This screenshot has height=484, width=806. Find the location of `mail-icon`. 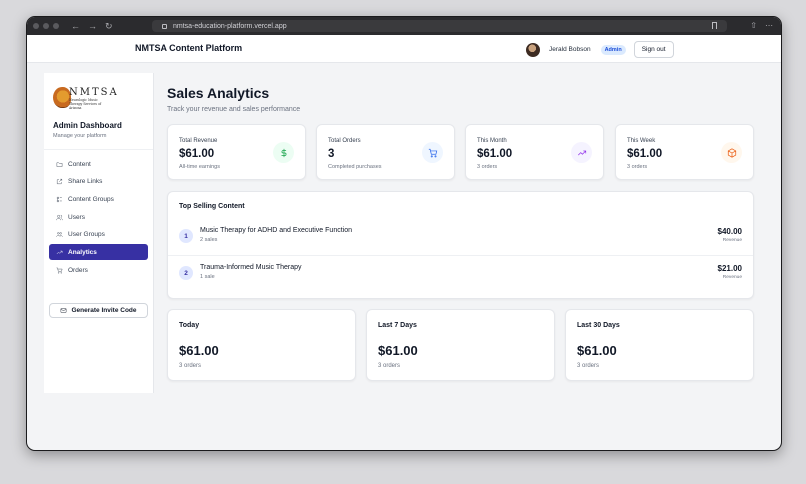

mail-icon is located at coordinates (64, 310).